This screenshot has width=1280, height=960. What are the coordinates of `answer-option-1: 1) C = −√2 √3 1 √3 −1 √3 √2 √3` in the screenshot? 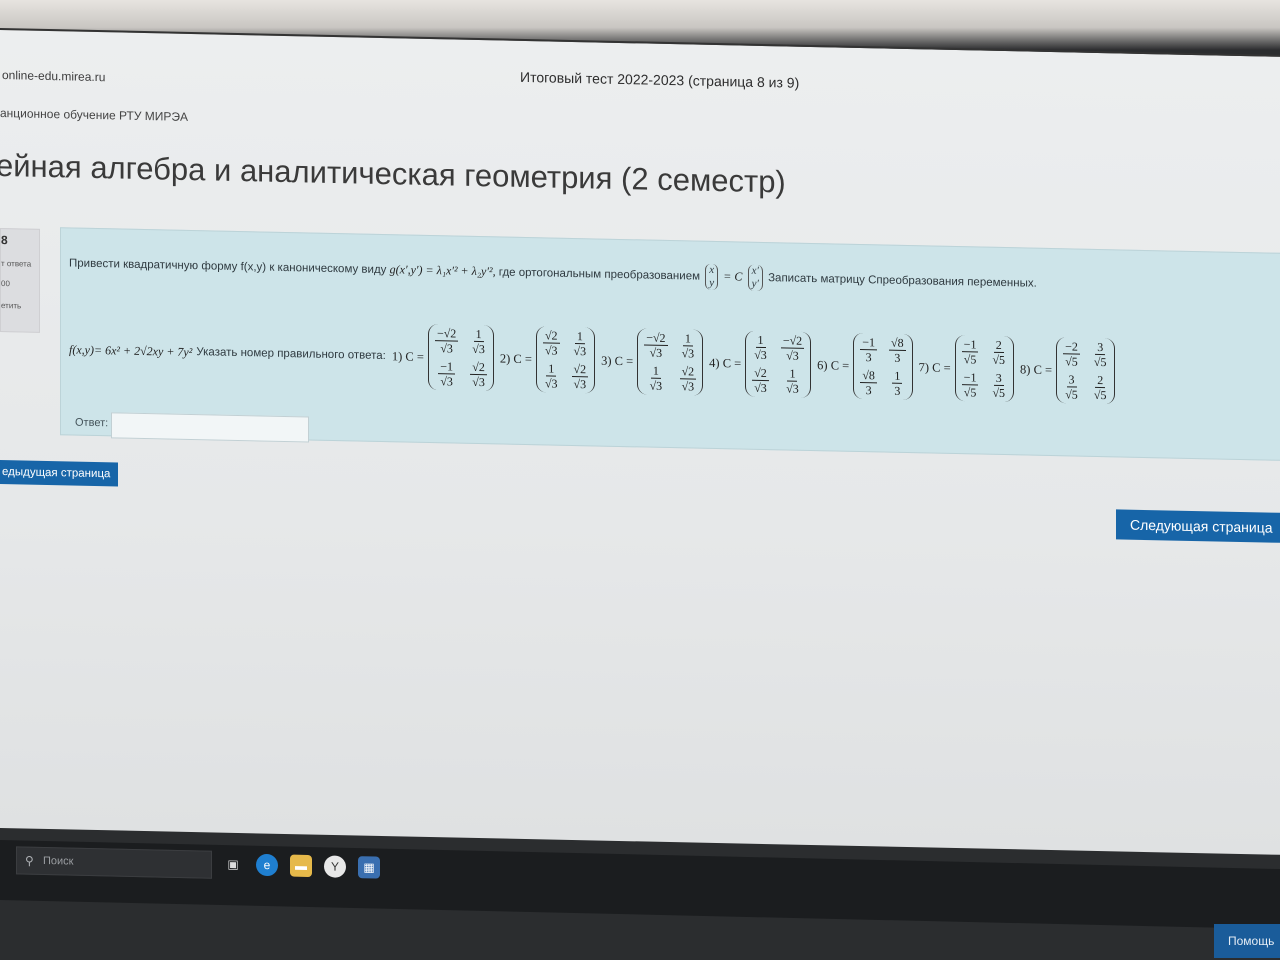 It's located at (442, 357).